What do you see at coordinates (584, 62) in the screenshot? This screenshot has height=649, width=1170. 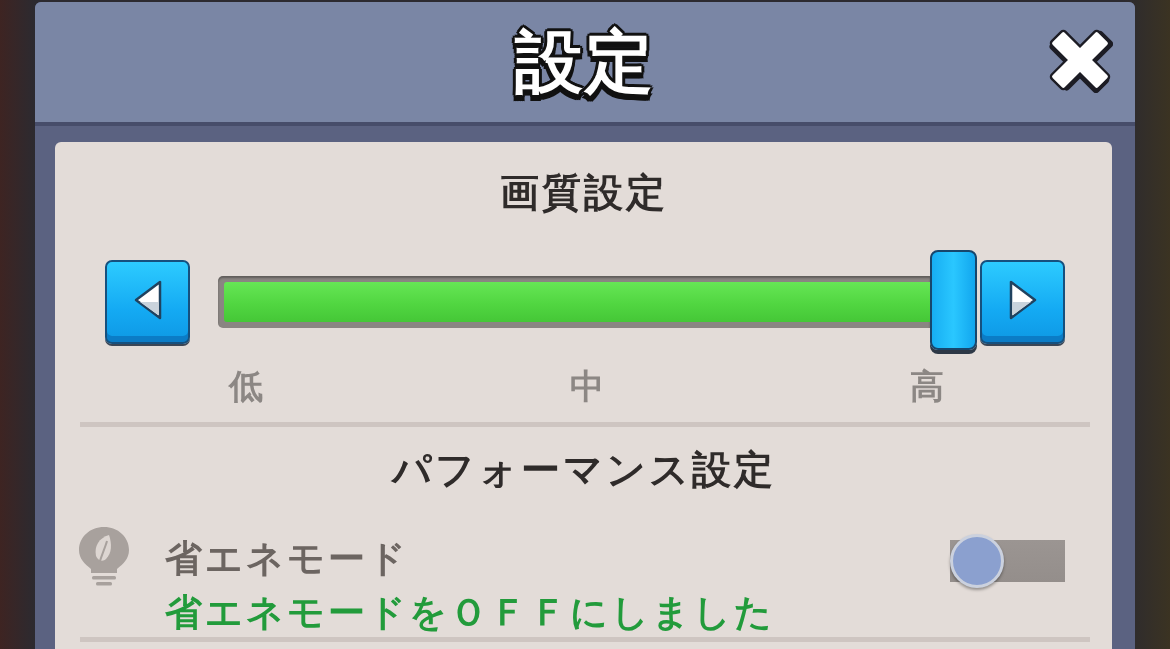 I see `dialog-title: 設定` at bounding box center [584, 62].